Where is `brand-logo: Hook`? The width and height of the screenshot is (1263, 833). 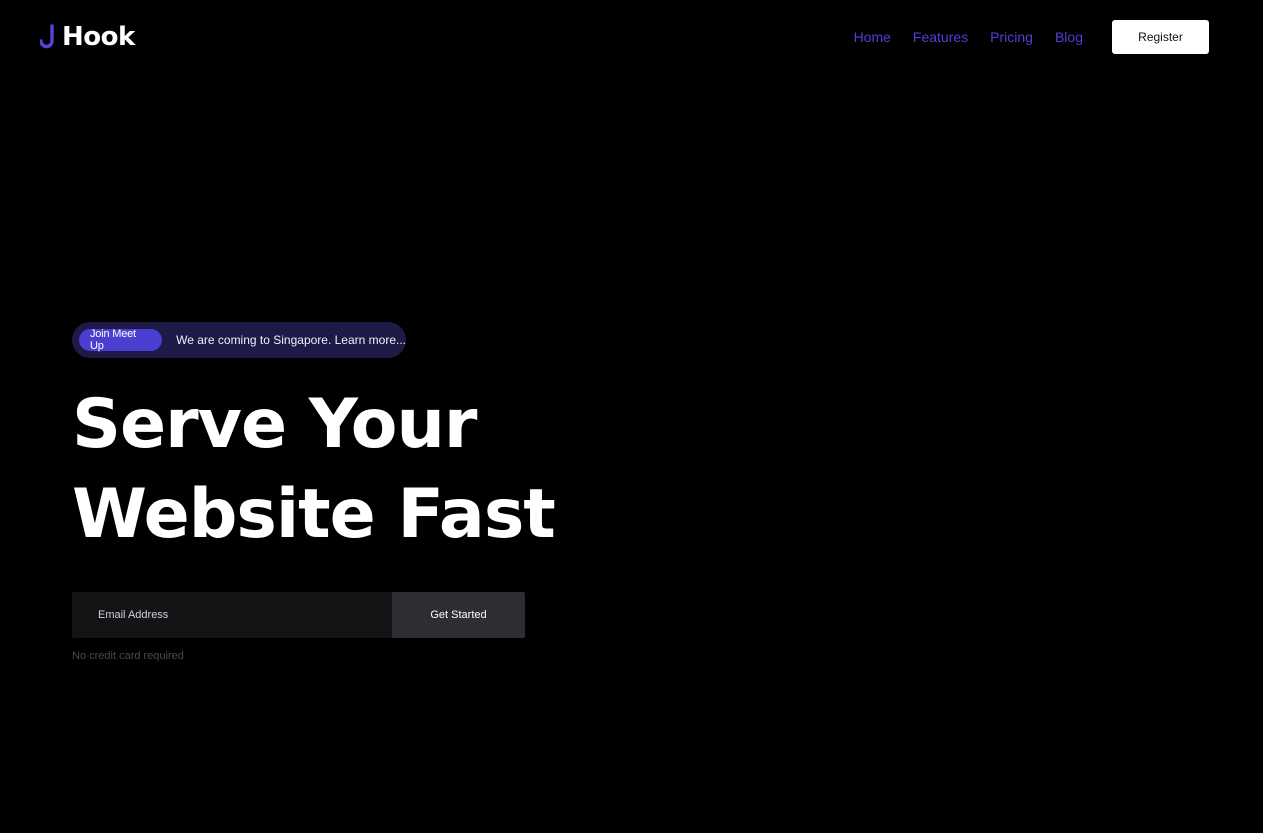
brand-logo: Hook is located at coordinates (87, 37).